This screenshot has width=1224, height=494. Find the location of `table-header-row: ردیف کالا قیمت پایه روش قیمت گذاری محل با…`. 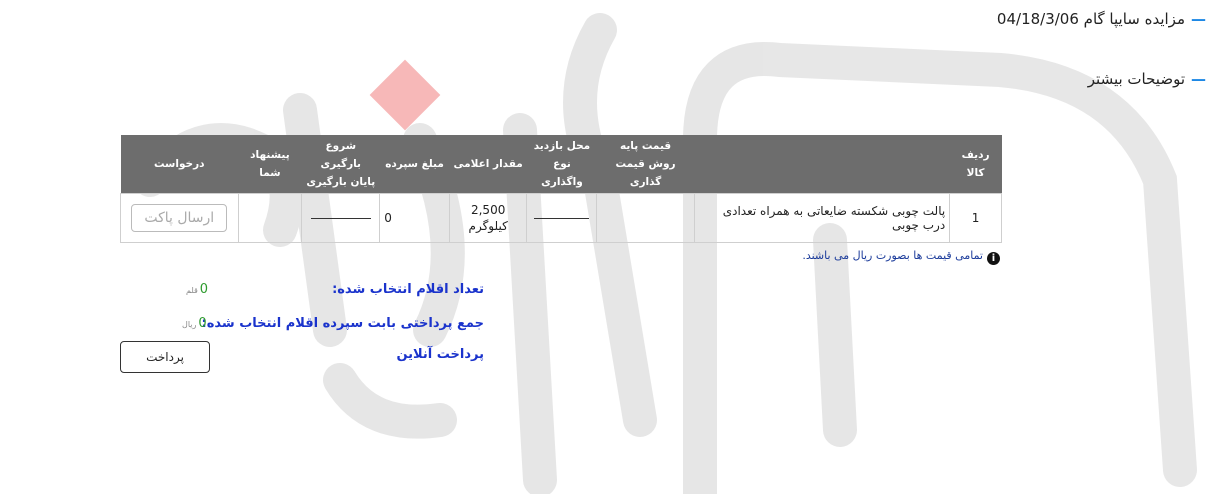

table-header-row: ردیف کالا قیمت پایه روش قیمت گذاری محل با… is located at coordinates (561, 164).